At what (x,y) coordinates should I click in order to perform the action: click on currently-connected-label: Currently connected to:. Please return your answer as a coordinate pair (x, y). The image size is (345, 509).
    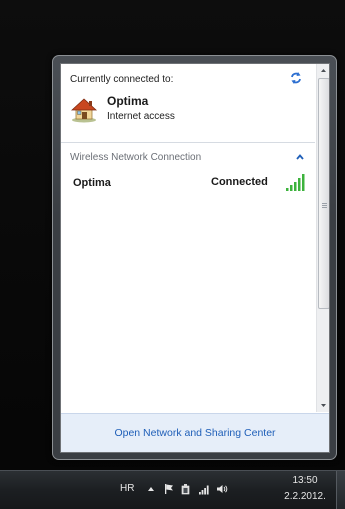
    Looking at the image, I should click on (122, 79).